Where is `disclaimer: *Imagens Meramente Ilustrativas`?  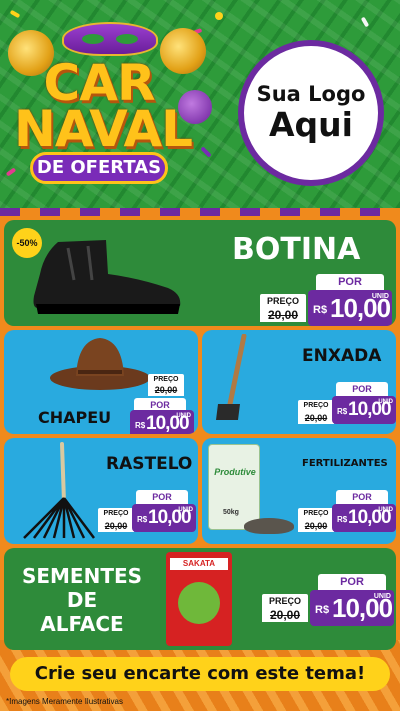
disclaimer: *Imagens Meramente Ilustrativas is located at coordinates (64, 701).